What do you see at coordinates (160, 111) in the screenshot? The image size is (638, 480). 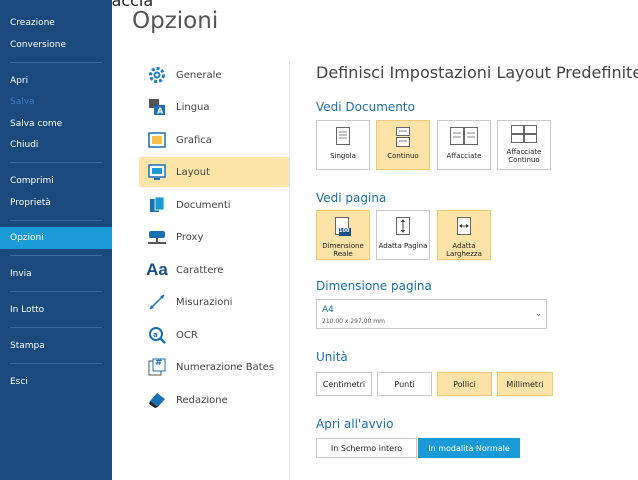 I see `svg-text: A` at bounding box center [160, 111].